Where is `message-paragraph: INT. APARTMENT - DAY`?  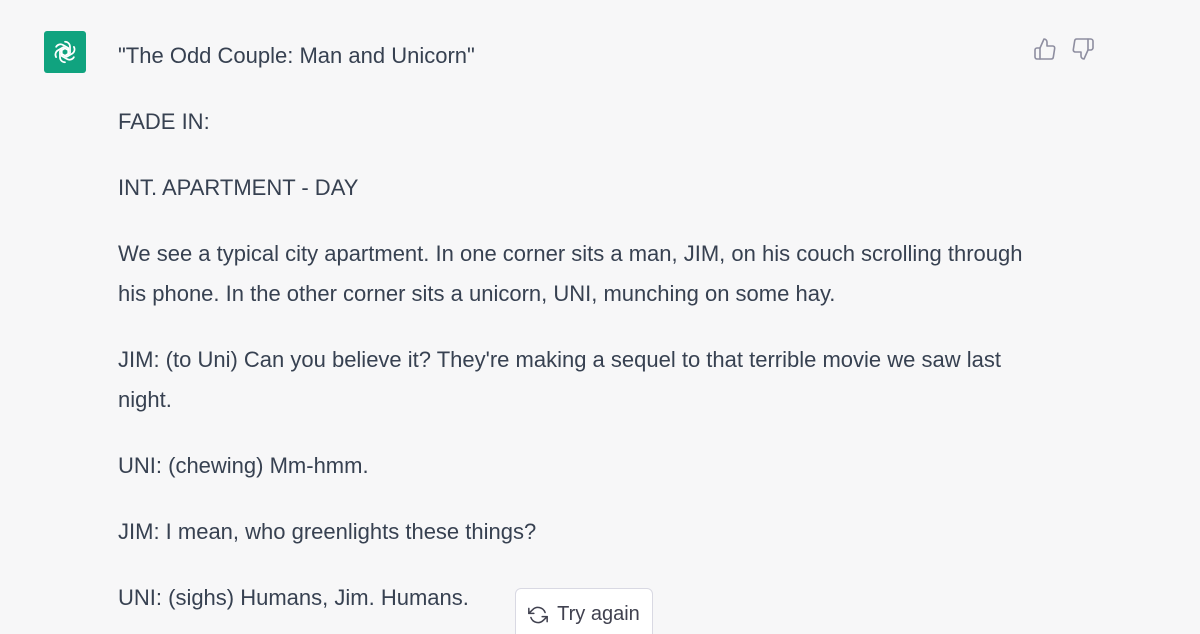
message-paragraph: INT. APARTMENT - DAY is located at coordinates (238, 187).